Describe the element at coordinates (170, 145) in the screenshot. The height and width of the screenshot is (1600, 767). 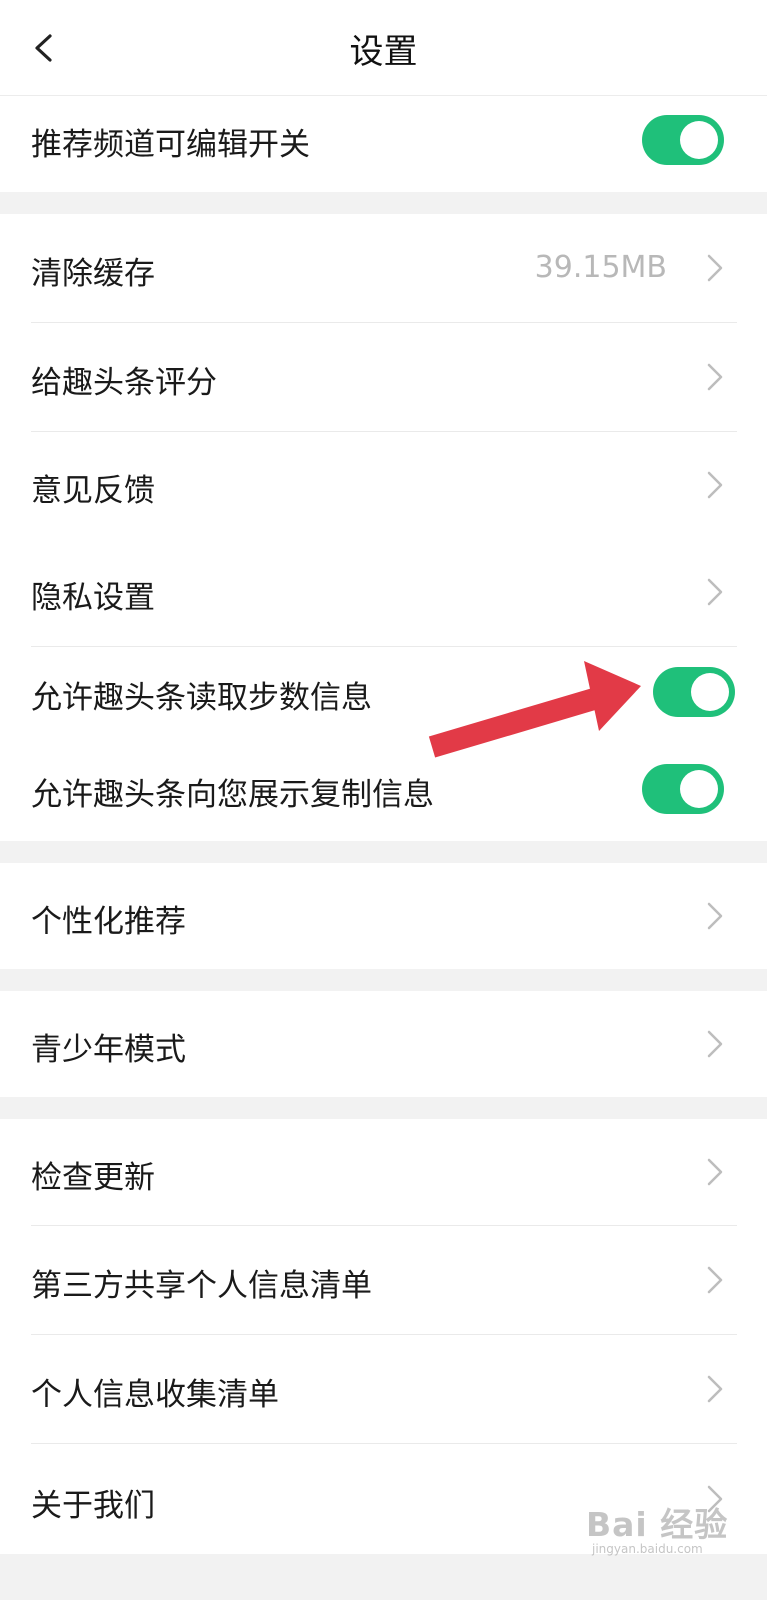
I see `row-label: 推荐频道可编辑开关` at that location.